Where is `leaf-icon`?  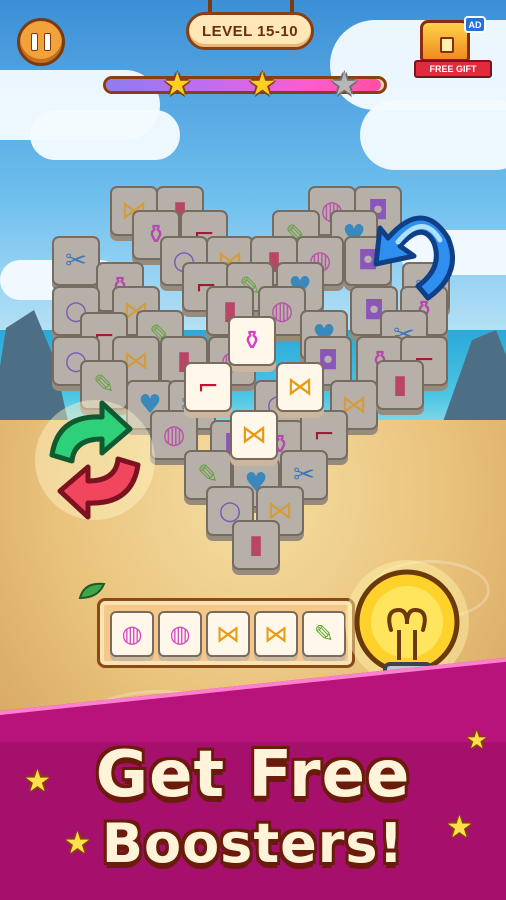 leaf-icon is located at coordinates (92, 591).